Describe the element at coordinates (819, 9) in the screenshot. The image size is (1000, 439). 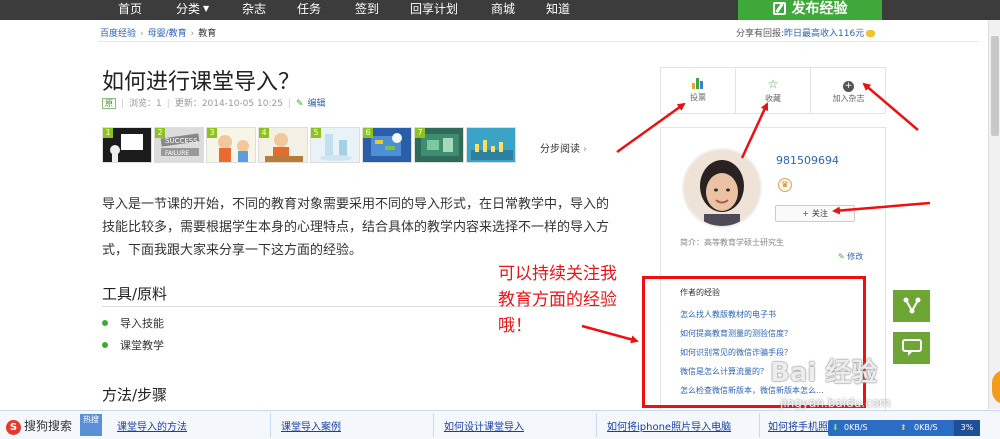
I see `publish-label: 发布经验` at that location.